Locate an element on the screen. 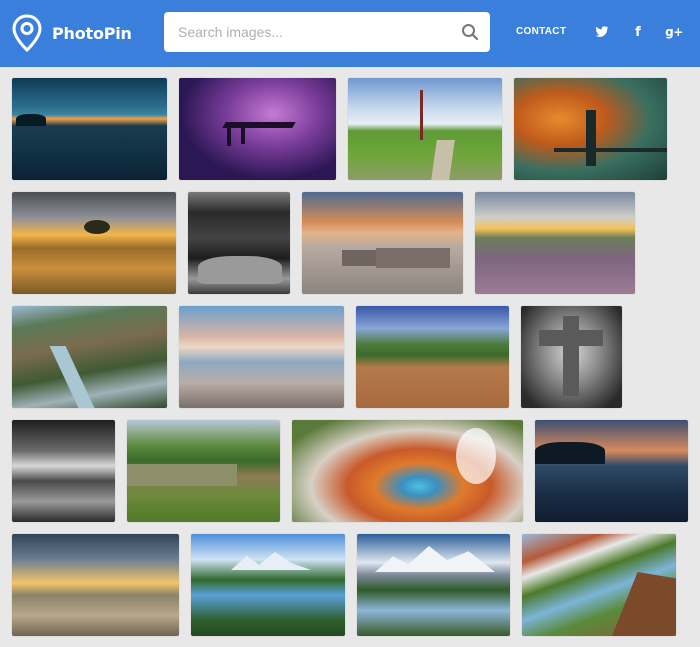 The width and height of the screenshot is (700, 647). lighthouse-pole is located at coordinates (421, 115).